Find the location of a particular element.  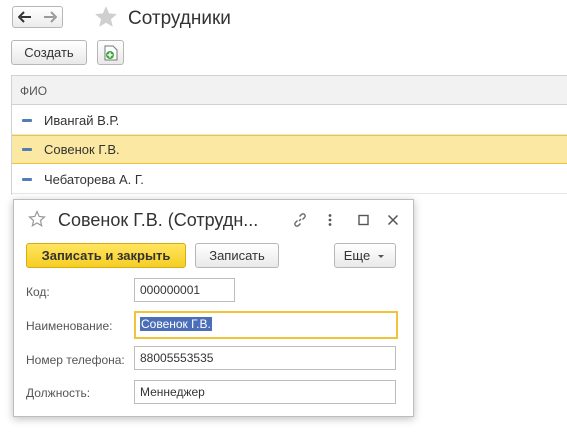

code-field: 000000001 is located at coordinates (184, 290).